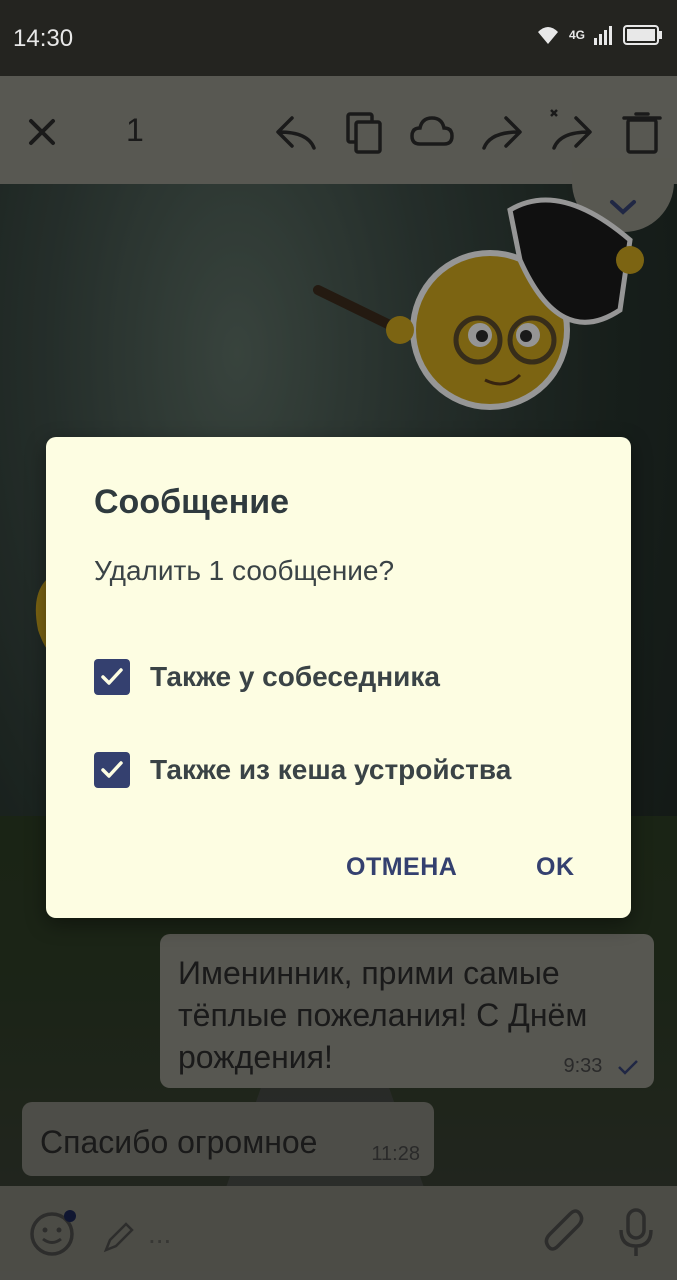 The width and height of the screenshot is (677, 1280). I want to click on delete-from-cache-label: Также из кеша устройства, so click(331, 769).